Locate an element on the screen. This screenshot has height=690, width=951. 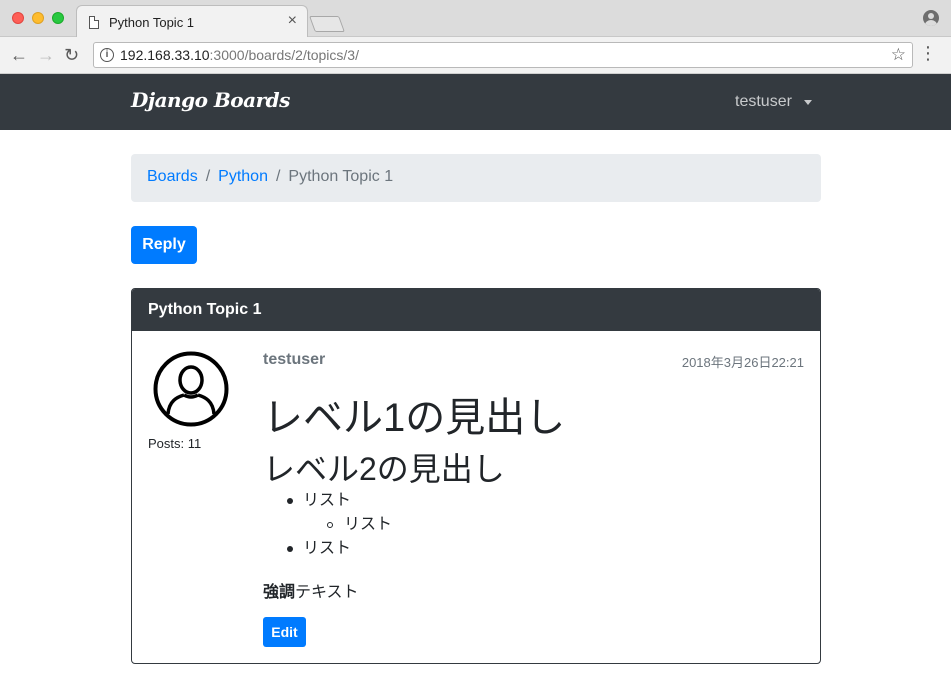
posts-count: Posts: 11 is located at coordinates (175, 443).